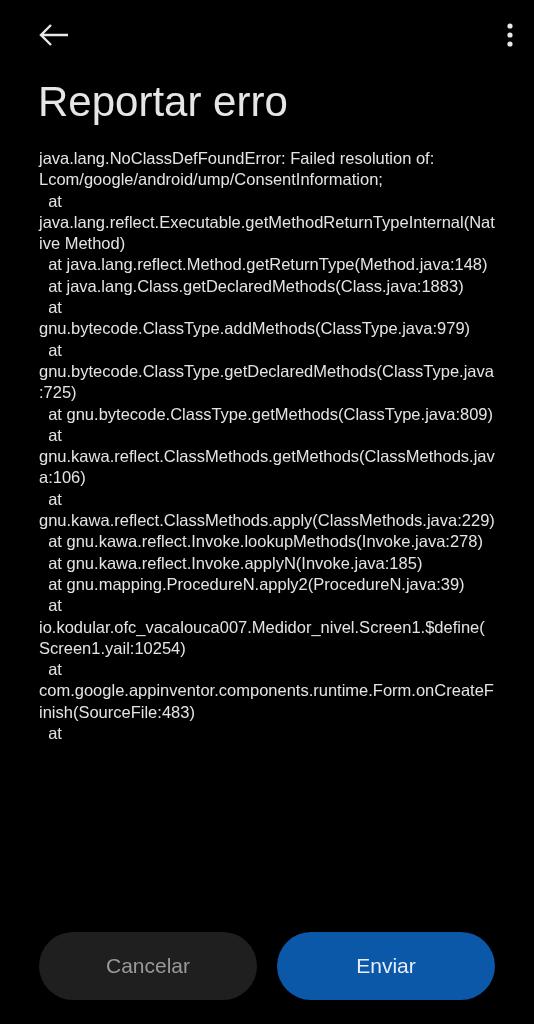  I want to click on back-arrow-icon, so click(54, 35).